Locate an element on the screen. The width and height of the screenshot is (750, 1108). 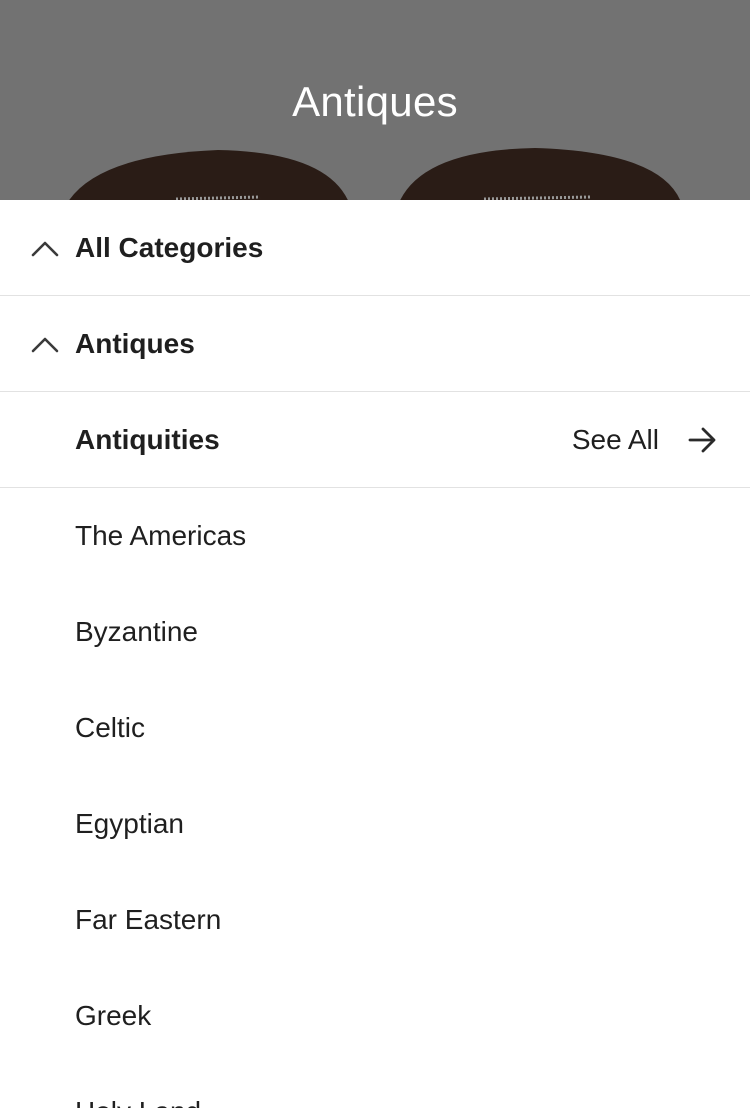
parent-category-label: Antiques is located at coordinates (135, 343).